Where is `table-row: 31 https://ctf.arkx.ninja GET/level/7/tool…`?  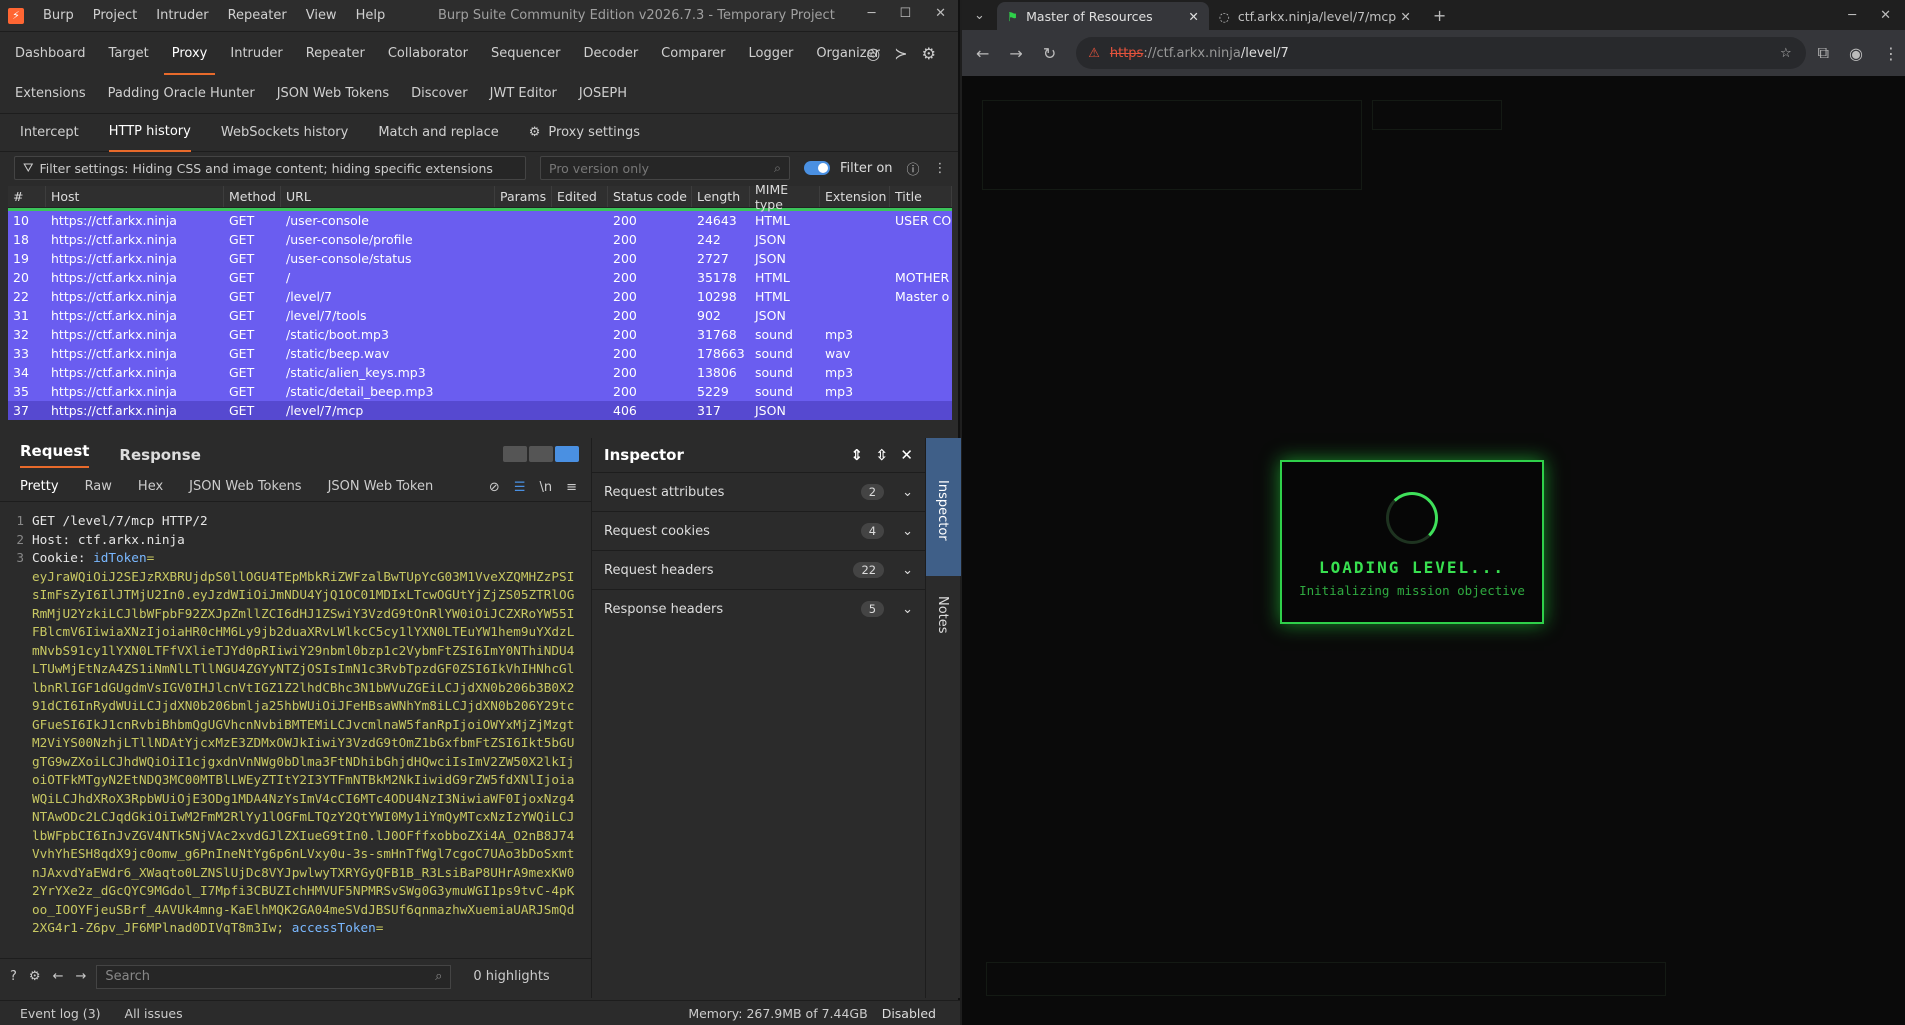
table-row: 31 https://ctf.arkx.ninja GET/level/7/tool… is located at coordinates (480, 315).